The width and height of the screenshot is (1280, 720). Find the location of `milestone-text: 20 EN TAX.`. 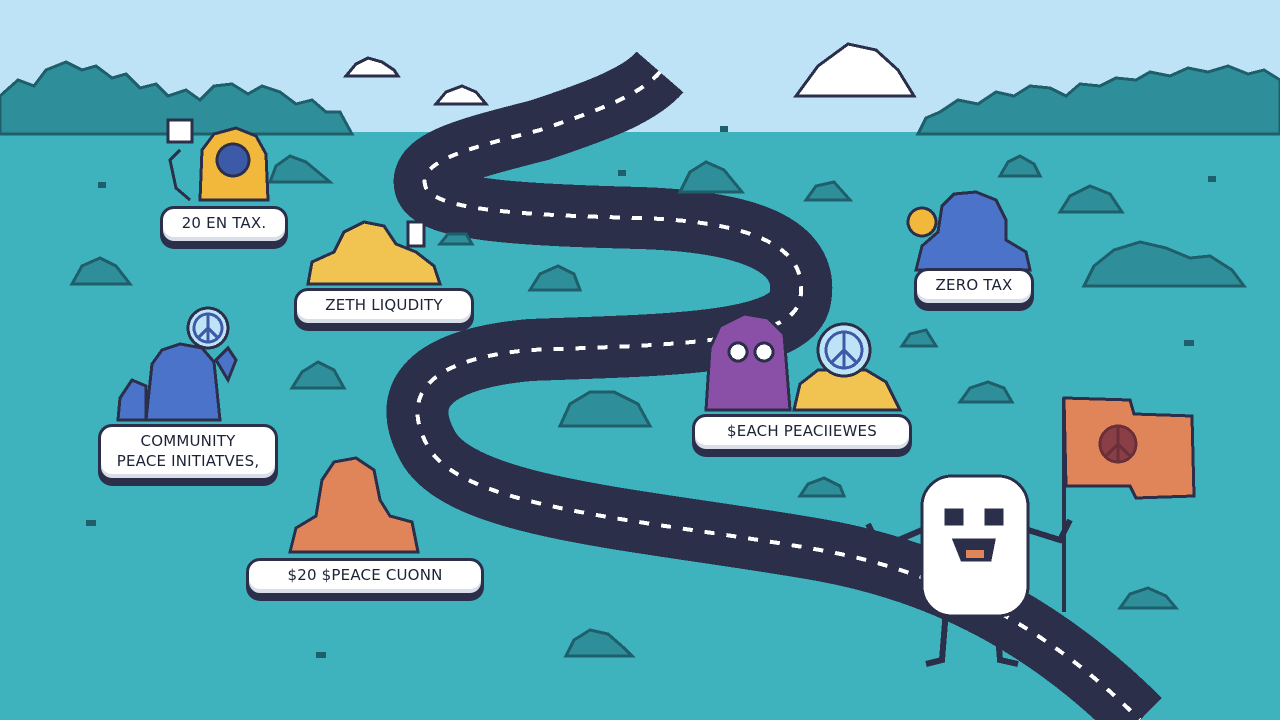

milestone-text: 20 EN TAX. is located at coordinates (224, 223).